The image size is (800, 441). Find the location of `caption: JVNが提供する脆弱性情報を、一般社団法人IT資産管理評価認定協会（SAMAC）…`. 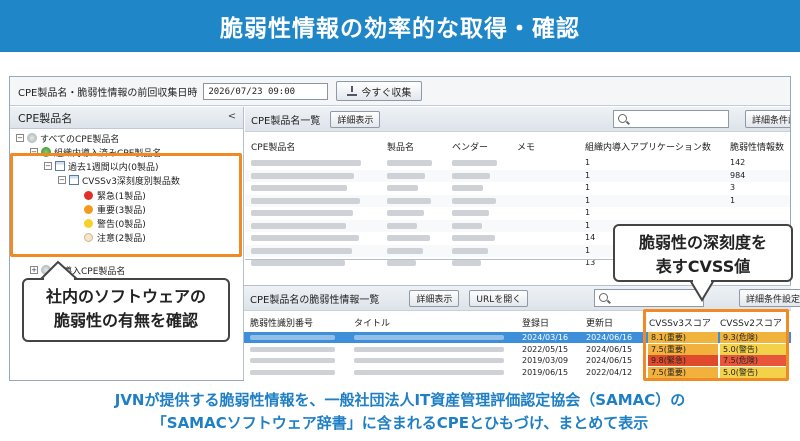

caption: JVNが提供する脆弱性情報を、一般社団法人IT資産管理評価認定協会（SAMAC）… is located at coordinates (400, 412).